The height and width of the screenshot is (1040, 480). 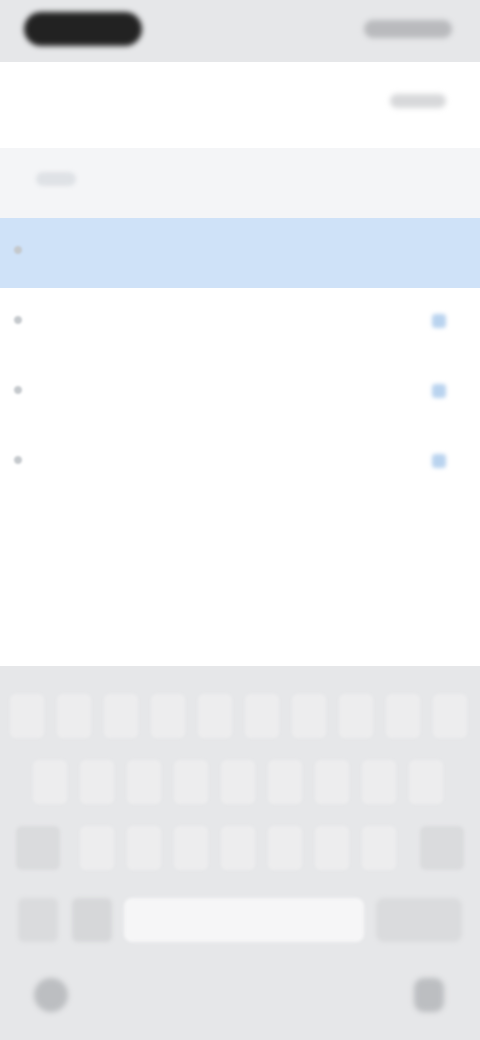 What do you see at coordinates (240, 31) in the screenshot?
I see `status-bar` at bounding box center [240, 31].